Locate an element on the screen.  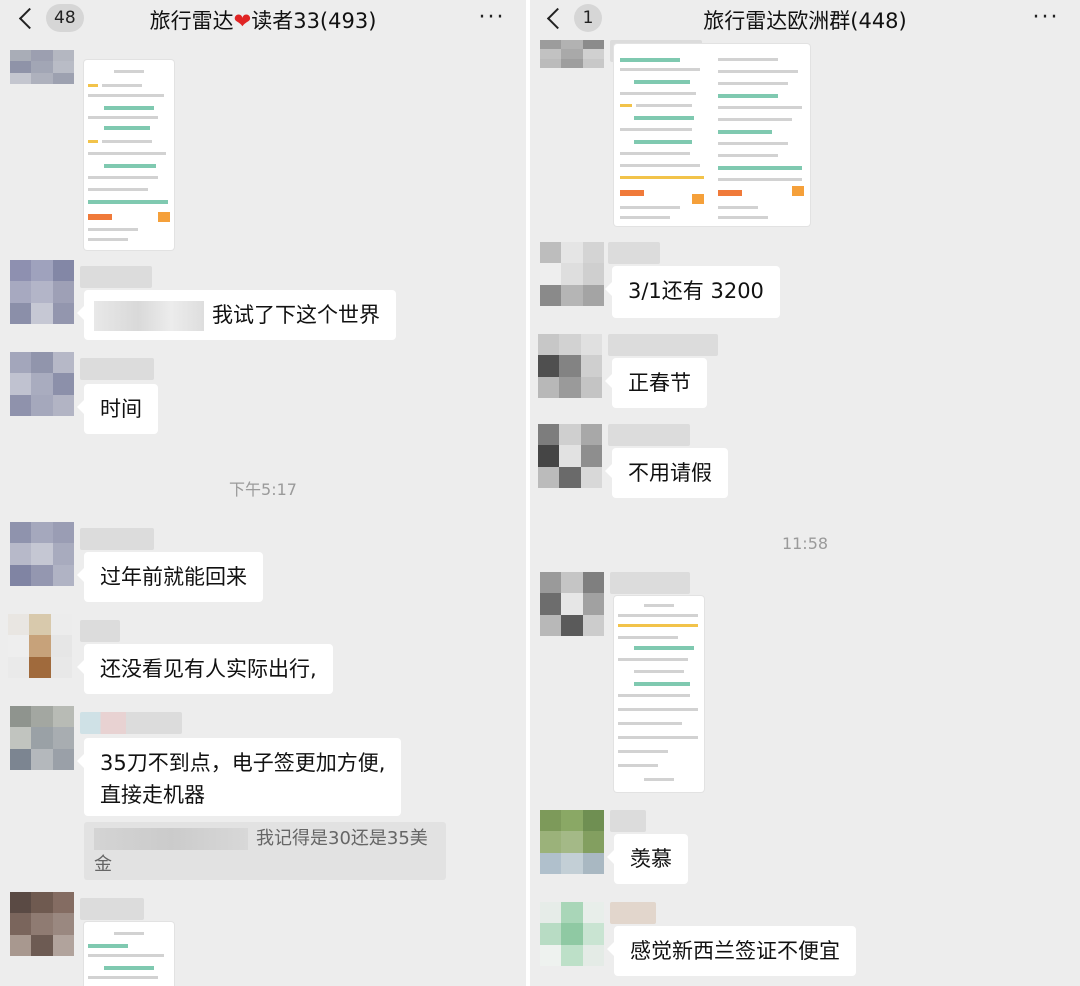
message-text: 过年前就能回来 is located at coordinates (173, 577).